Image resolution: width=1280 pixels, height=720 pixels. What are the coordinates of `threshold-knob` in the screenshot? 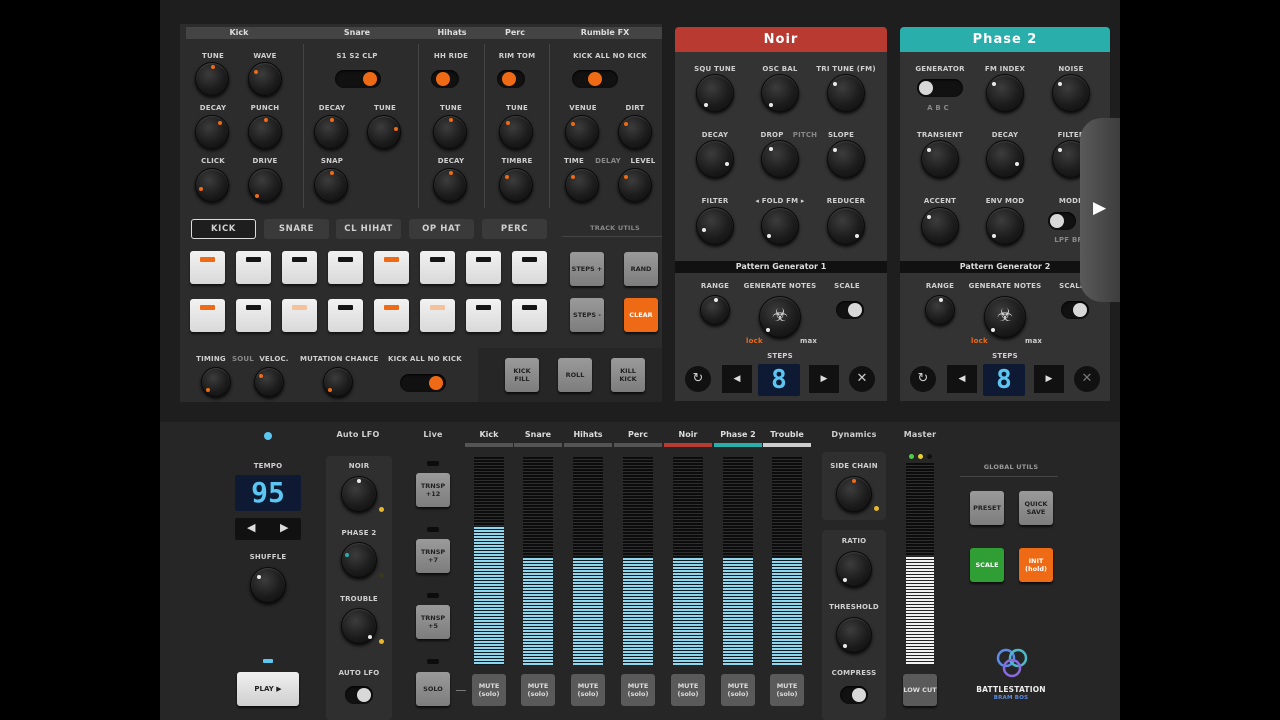 It's located at (854, 635).